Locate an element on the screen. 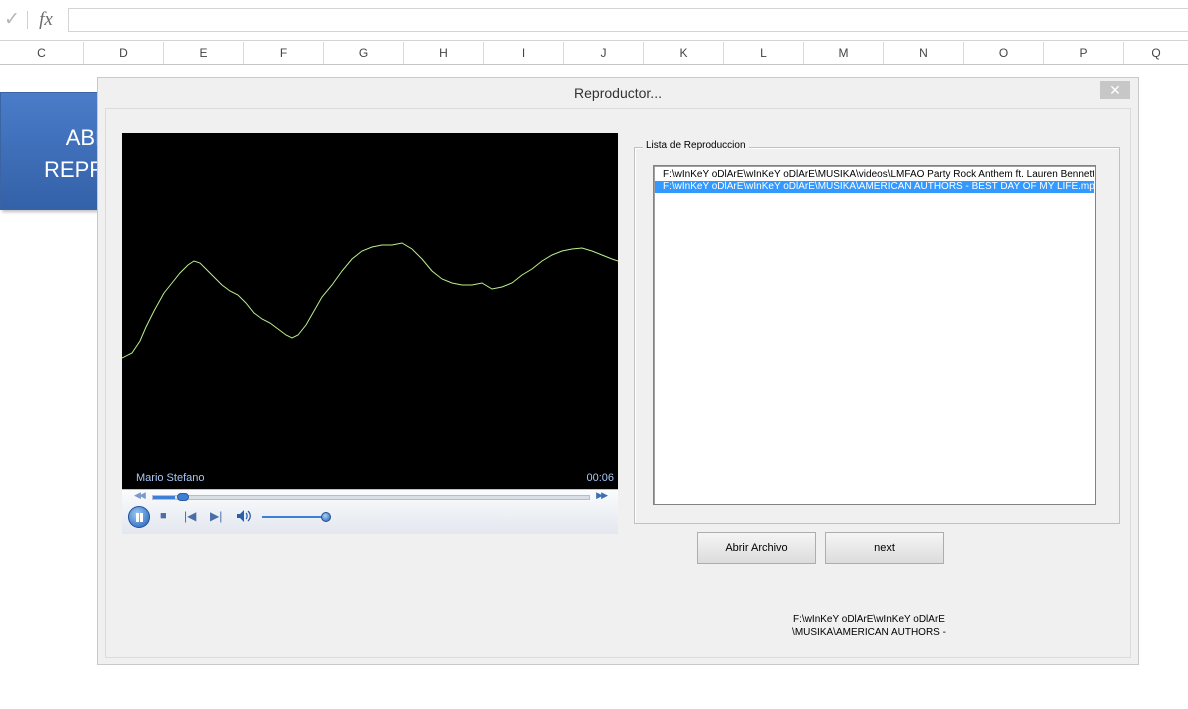 The width and height of the screenshot is (1188, 709). open-player-shape-button: ABRIR REPRODUCTOR is located at coordinates (55, 151).